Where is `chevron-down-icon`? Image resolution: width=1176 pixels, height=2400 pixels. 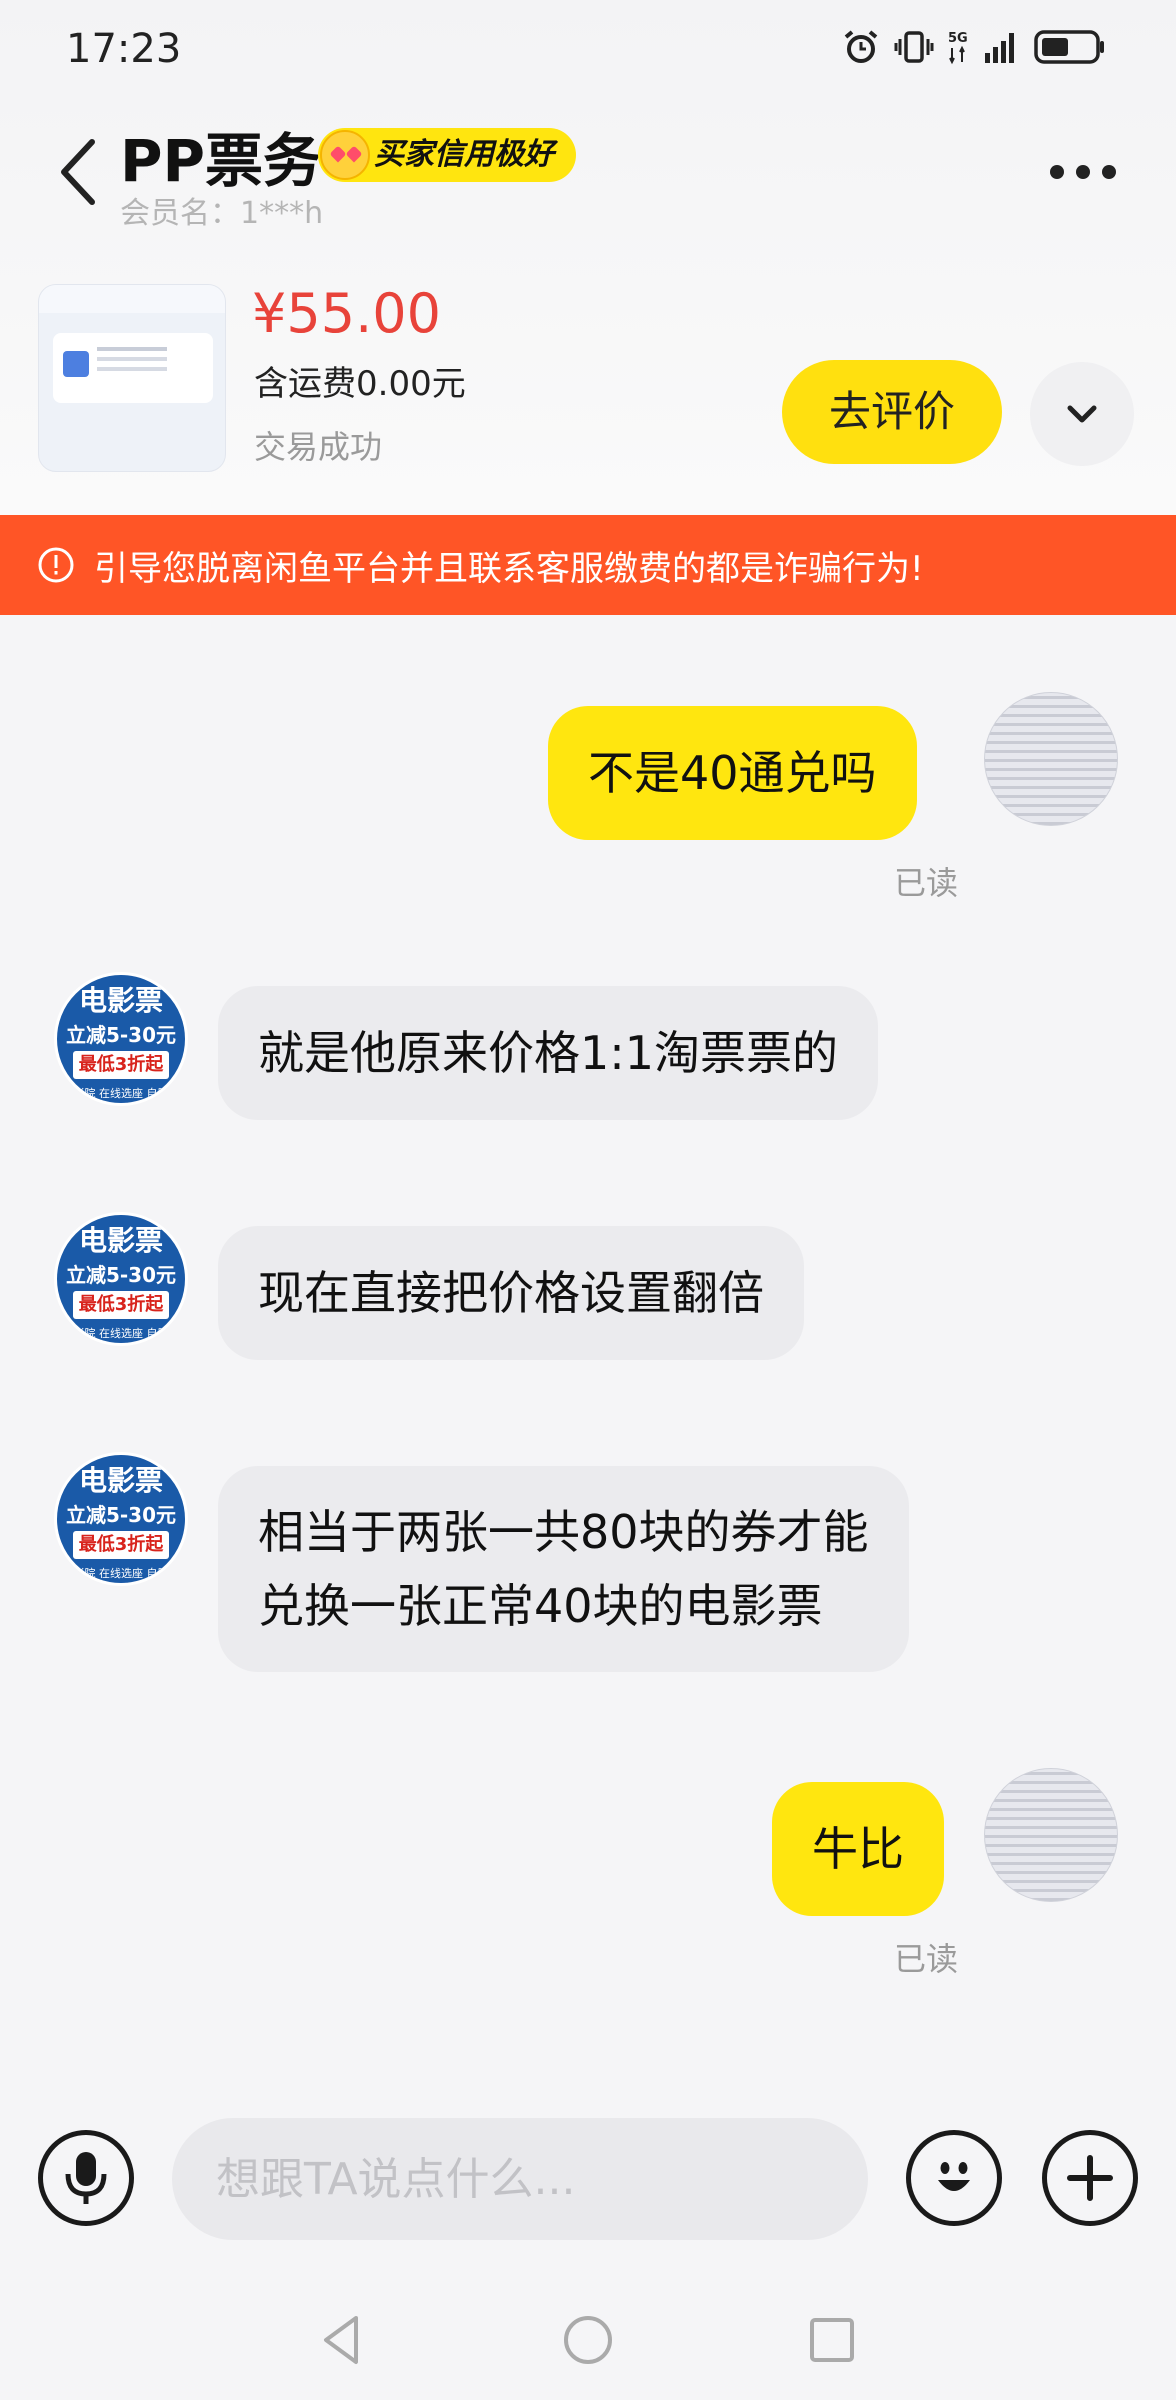 chevron-down-icon is located at coordinates (1082, 414).